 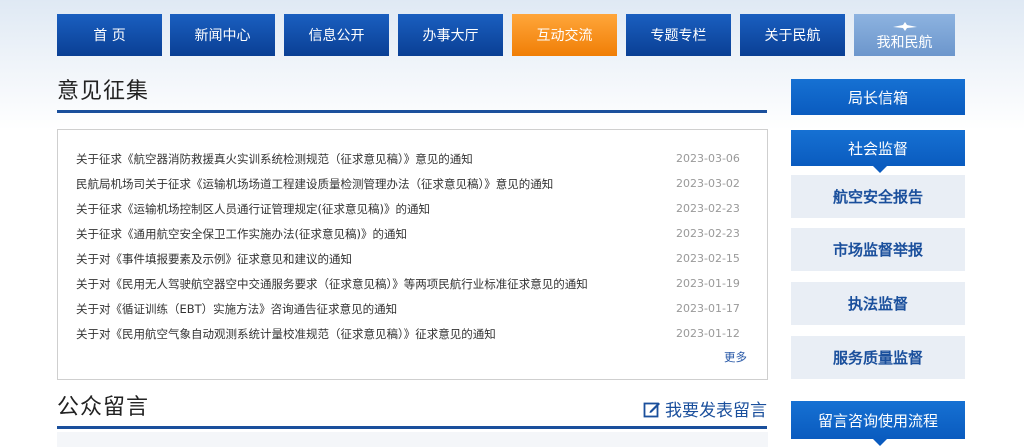 What do you see at coordinates (651, 409) in the screenshot?
I see `edit-icon` at bounding box center [651, 409].